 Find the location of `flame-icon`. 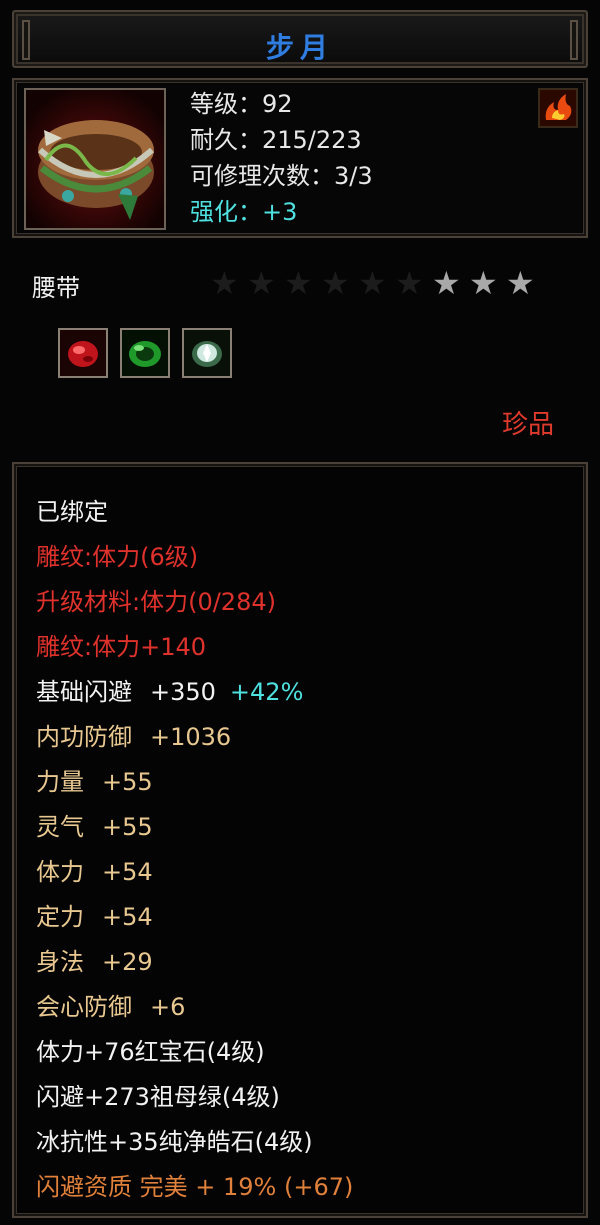

flame-icon is located at coordinates (558, 108).